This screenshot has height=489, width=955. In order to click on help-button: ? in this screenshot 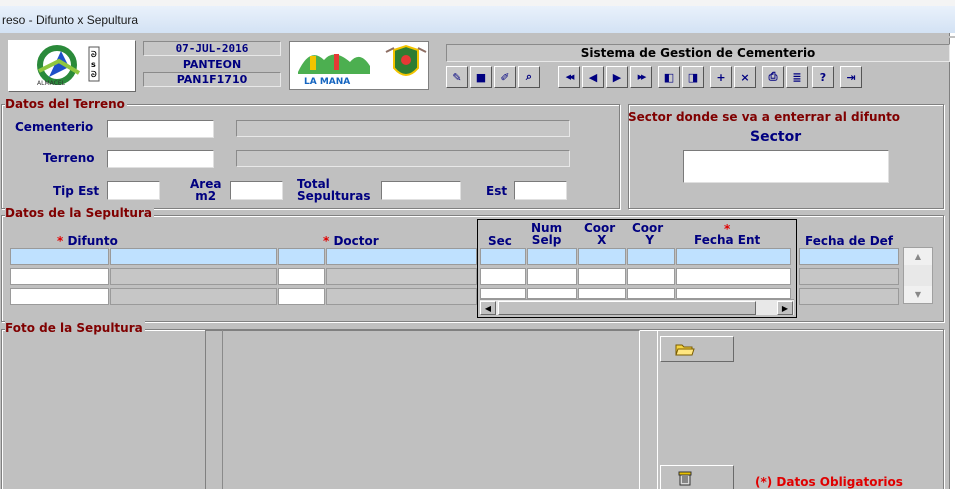, I will do `click(823, 77)`.